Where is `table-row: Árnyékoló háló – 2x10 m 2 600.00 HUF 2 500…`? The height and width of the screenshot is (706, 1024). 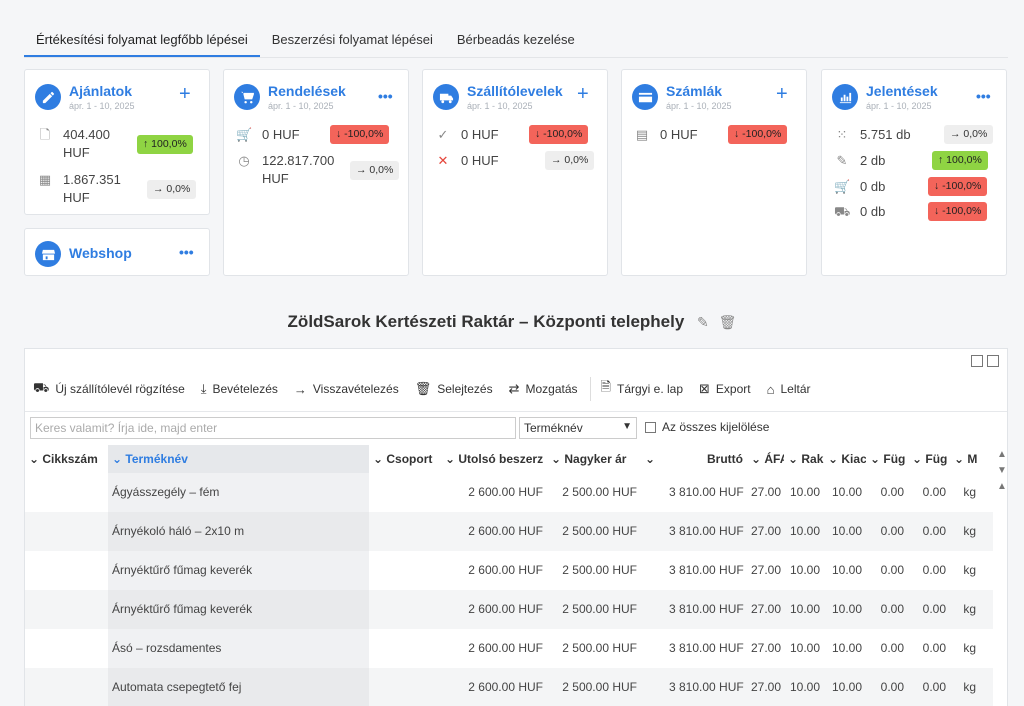 table-row: Árnyékoló háló – 2x10 m 2 600.00 HUF 2 500… is located at coordinates (509, 531).